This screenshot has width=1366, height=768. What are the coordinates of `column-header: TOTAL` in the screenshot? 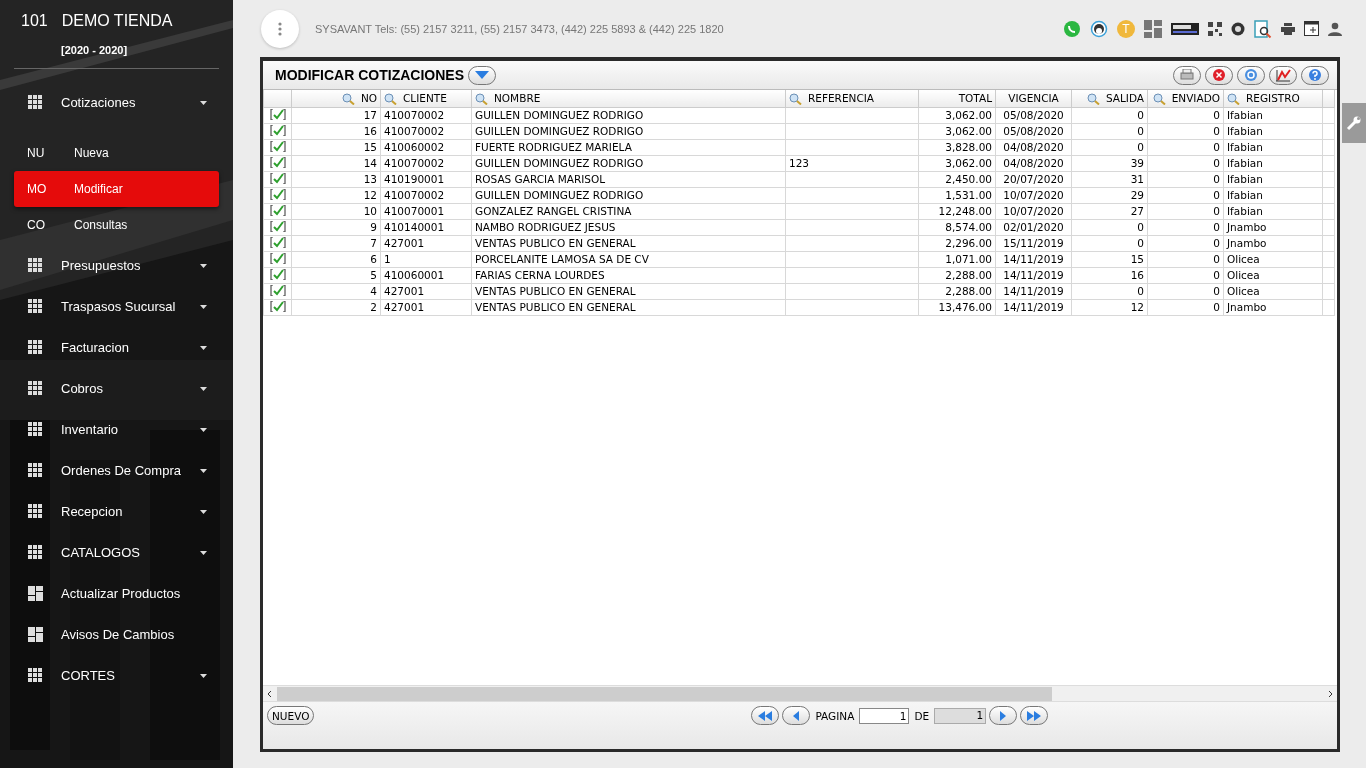 It's located at (957, 98).